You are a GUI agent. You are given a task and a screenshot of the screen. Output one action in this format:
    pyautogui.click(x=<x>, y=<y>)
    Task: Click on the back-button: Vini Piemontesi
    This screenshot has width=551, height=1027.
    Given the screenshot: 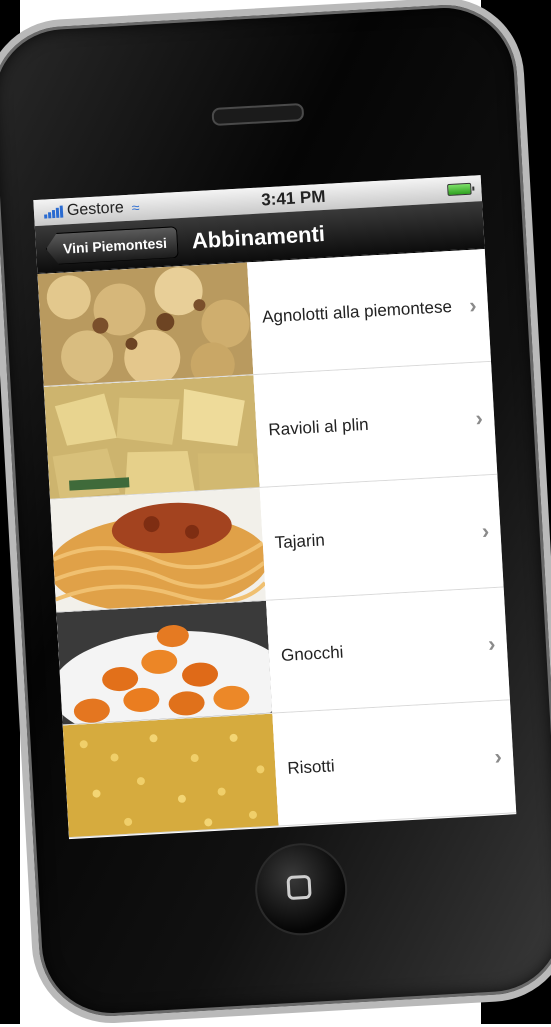 What is the action you would take?
    pyautogui.click(x=112, y=245)
    